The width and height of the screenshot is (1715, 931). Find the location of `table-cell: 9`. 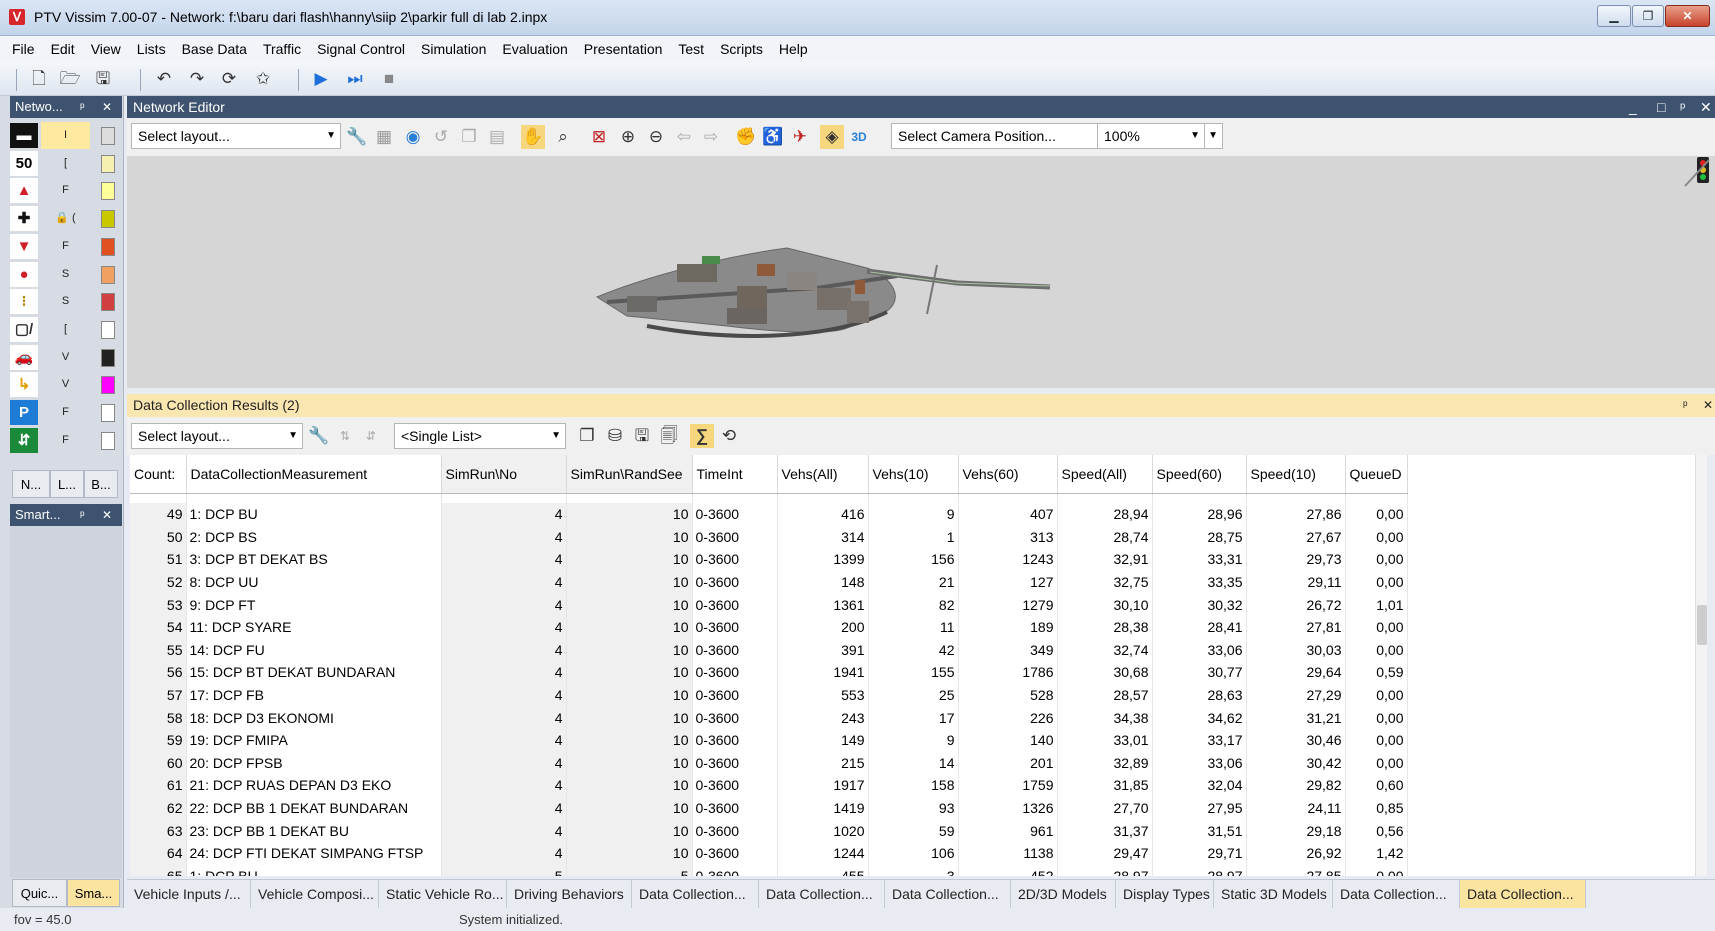

table-cell: 9 is located at coordinates (913, 514).